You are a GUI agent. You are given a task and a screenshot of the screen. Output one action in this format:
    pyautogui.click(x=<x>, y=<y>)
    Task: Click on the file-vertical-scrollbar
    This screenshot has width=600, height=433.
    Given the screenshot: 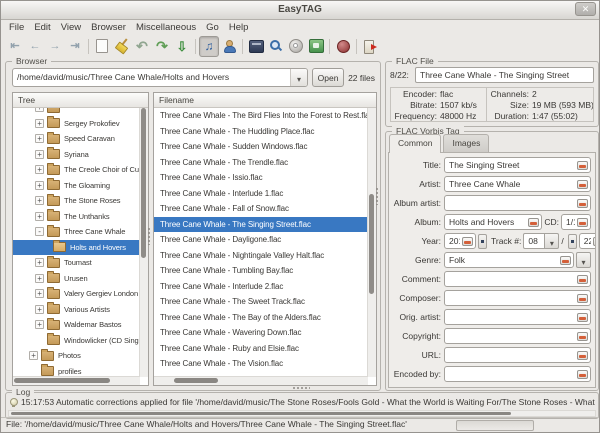 What is the action you would take?
    pyautogui.click(x=371, y=242)
    